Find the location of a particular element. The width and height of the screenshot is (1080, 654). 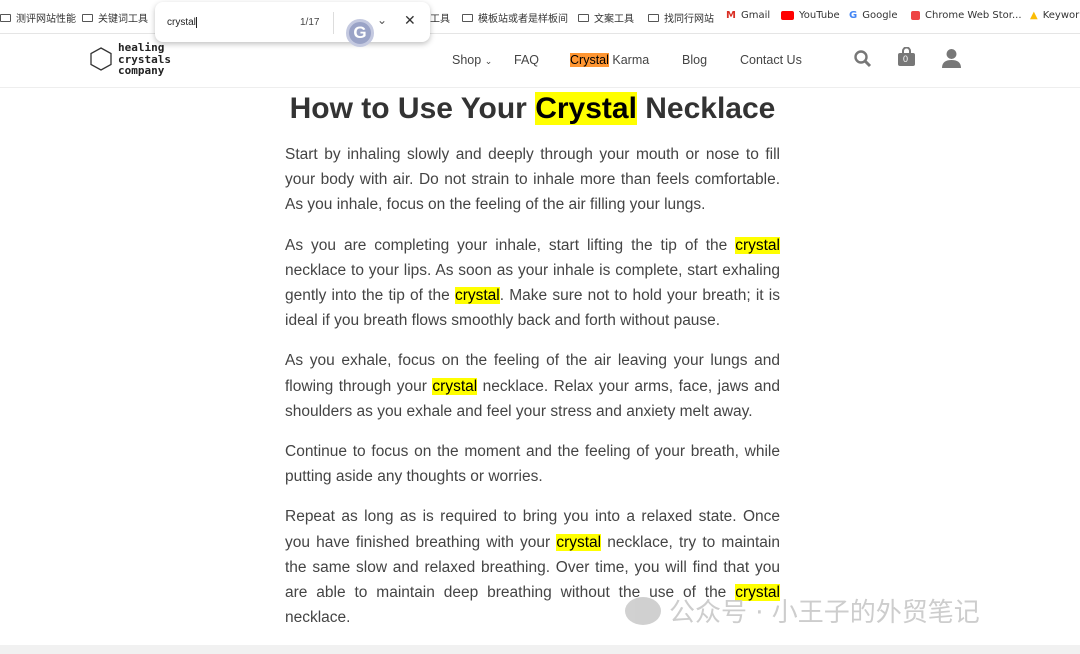

bookmark: G Google is located at coordinates (873, 15).